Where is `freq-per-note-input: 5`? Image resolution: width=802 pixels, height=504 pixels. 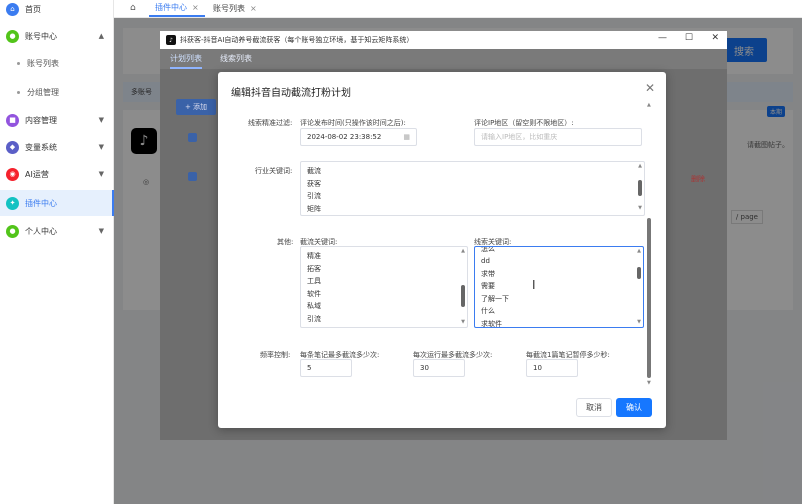 freq-per-note-input: 5 is located at coordinates (326, 368).